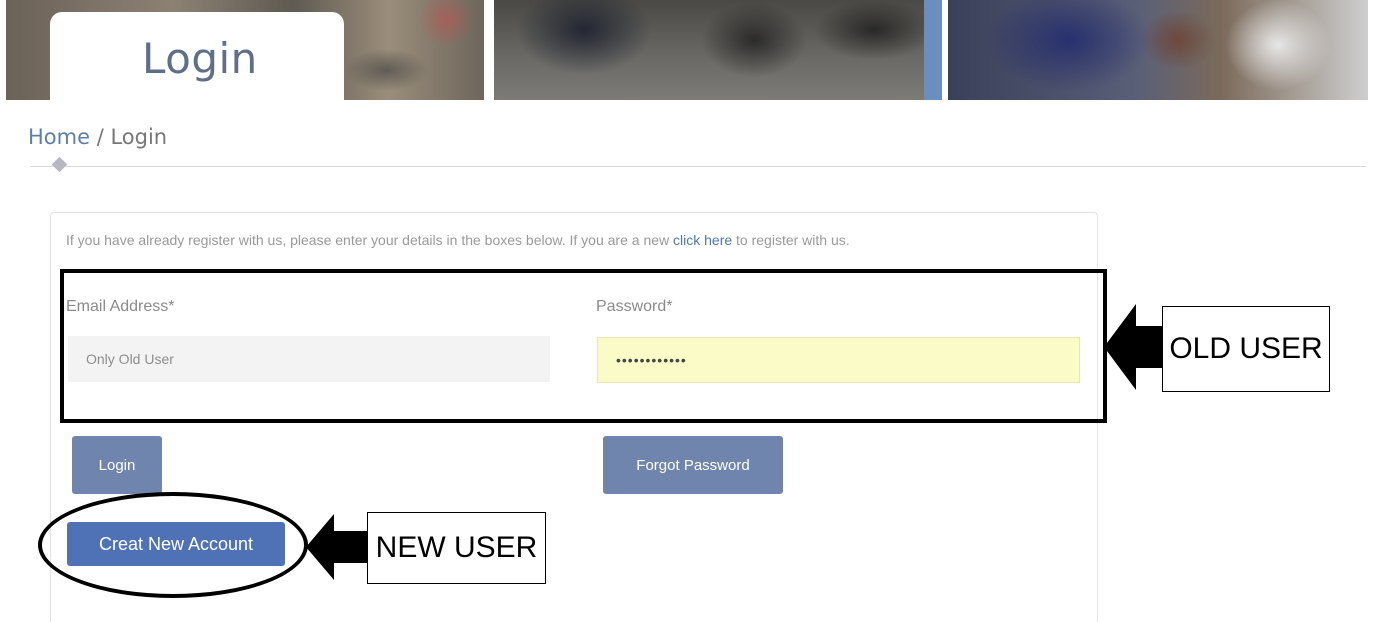 This screenshot has height=622, width=1378. Describe the element at coordinates (173, 545) in the screenshot. I see `new-user-highlight-oval` at that location.